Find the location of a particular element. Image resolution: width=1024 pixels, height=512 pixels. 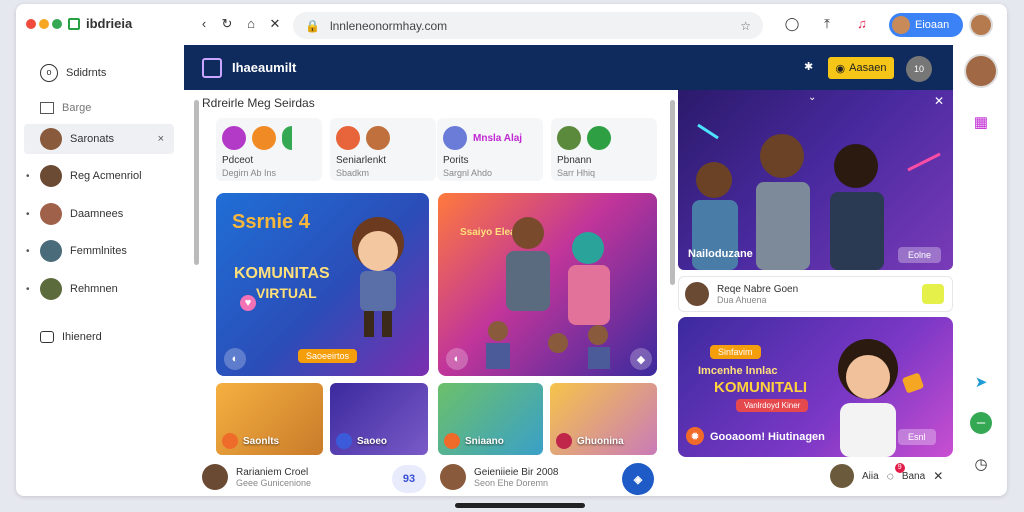

reply-icon is located at coordinates (933, 294).